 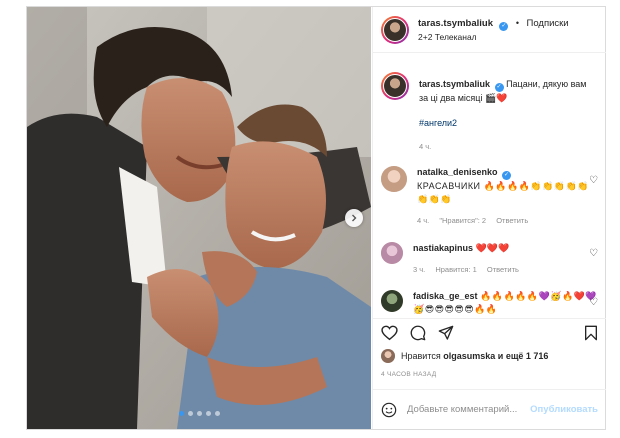 What do you see at coordinates (503, 192) in the screenshot?
I see `comment-text: КРАСАВЧИКИ 🔥🔥🔥🔥👏👏👏👏👏👏👏👏` at bounding box center [503, 192].